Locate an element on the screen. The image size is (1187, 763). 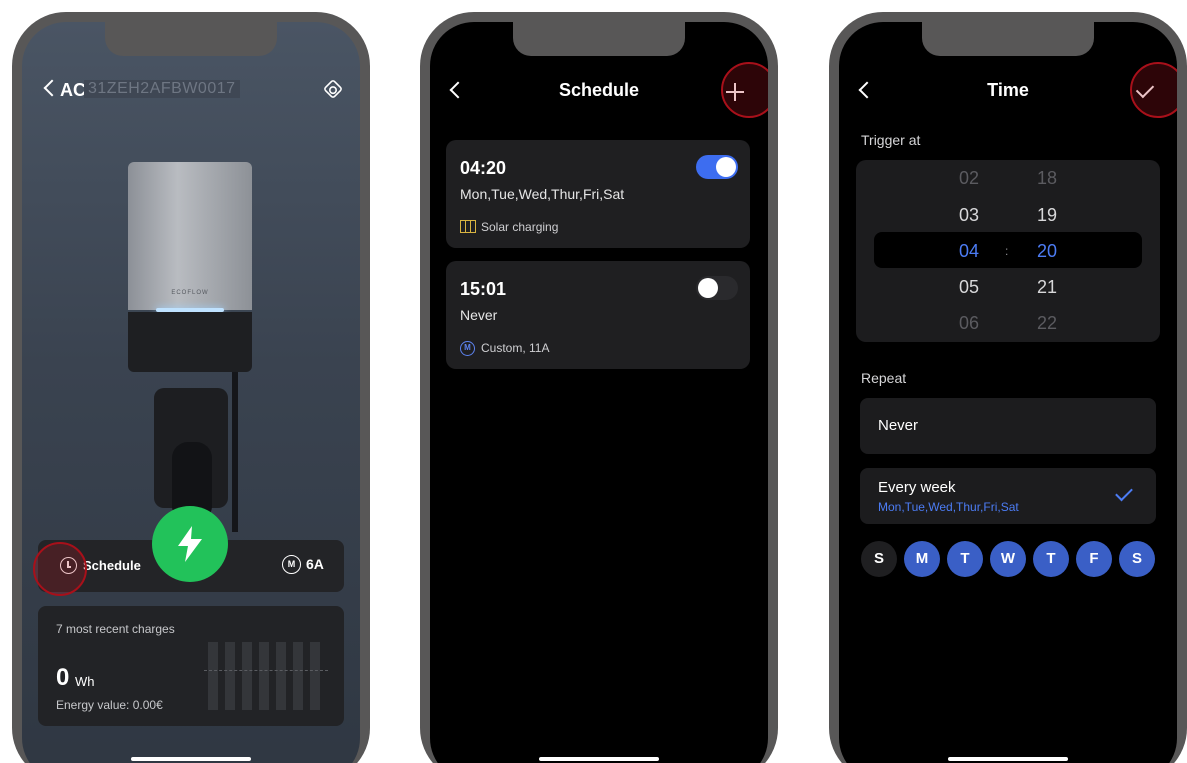
option-title: Every week is located at coordinates (917, 487).